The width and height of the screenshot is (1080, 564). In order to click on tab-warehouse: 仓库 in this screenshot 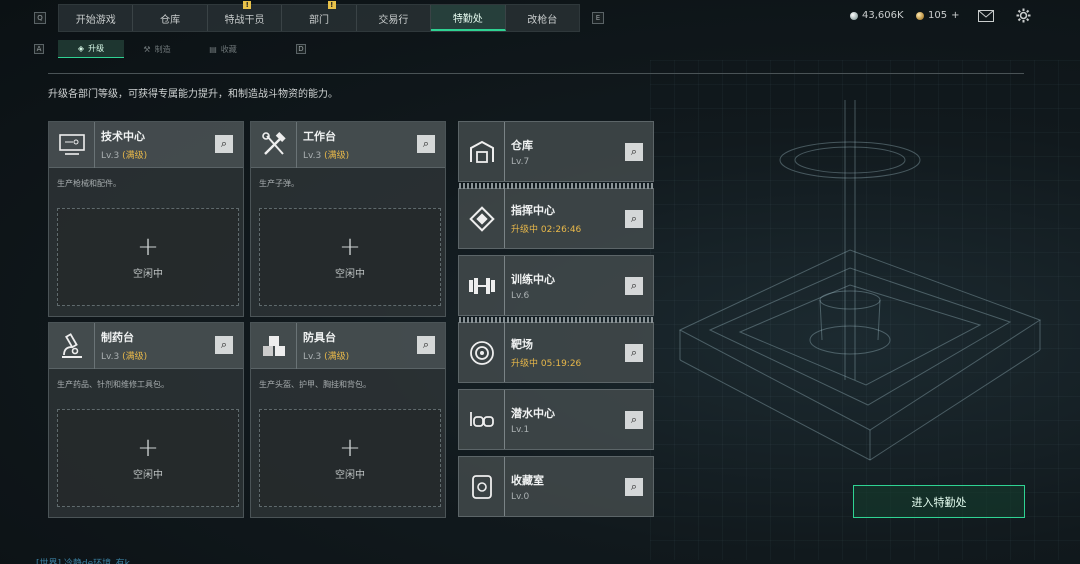, I will do `click(170, 18)`.